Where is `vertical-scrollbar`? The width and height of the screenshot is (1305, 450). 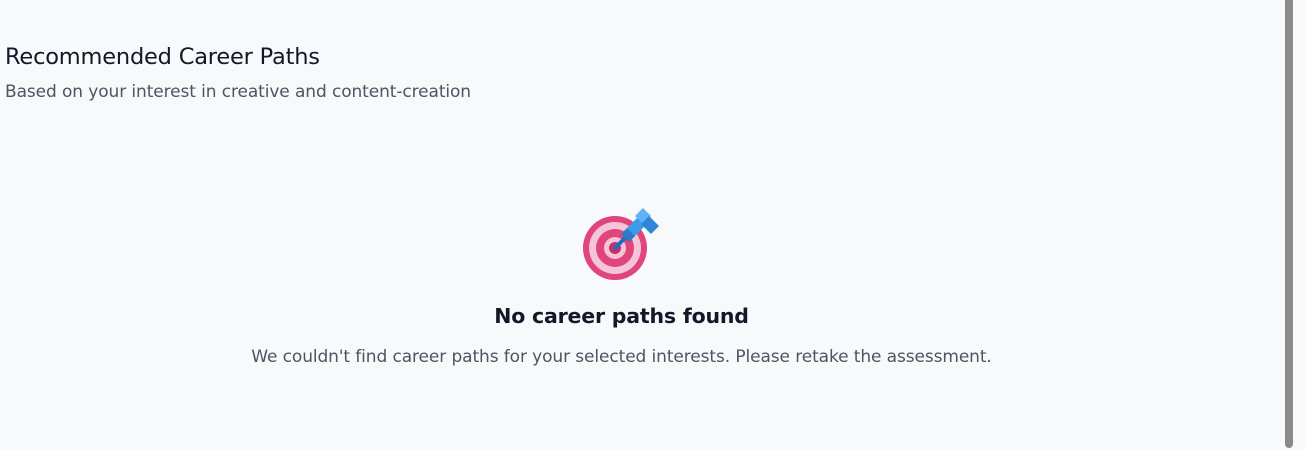 vertical-scrollbar is located at coordinates (1294, 225).